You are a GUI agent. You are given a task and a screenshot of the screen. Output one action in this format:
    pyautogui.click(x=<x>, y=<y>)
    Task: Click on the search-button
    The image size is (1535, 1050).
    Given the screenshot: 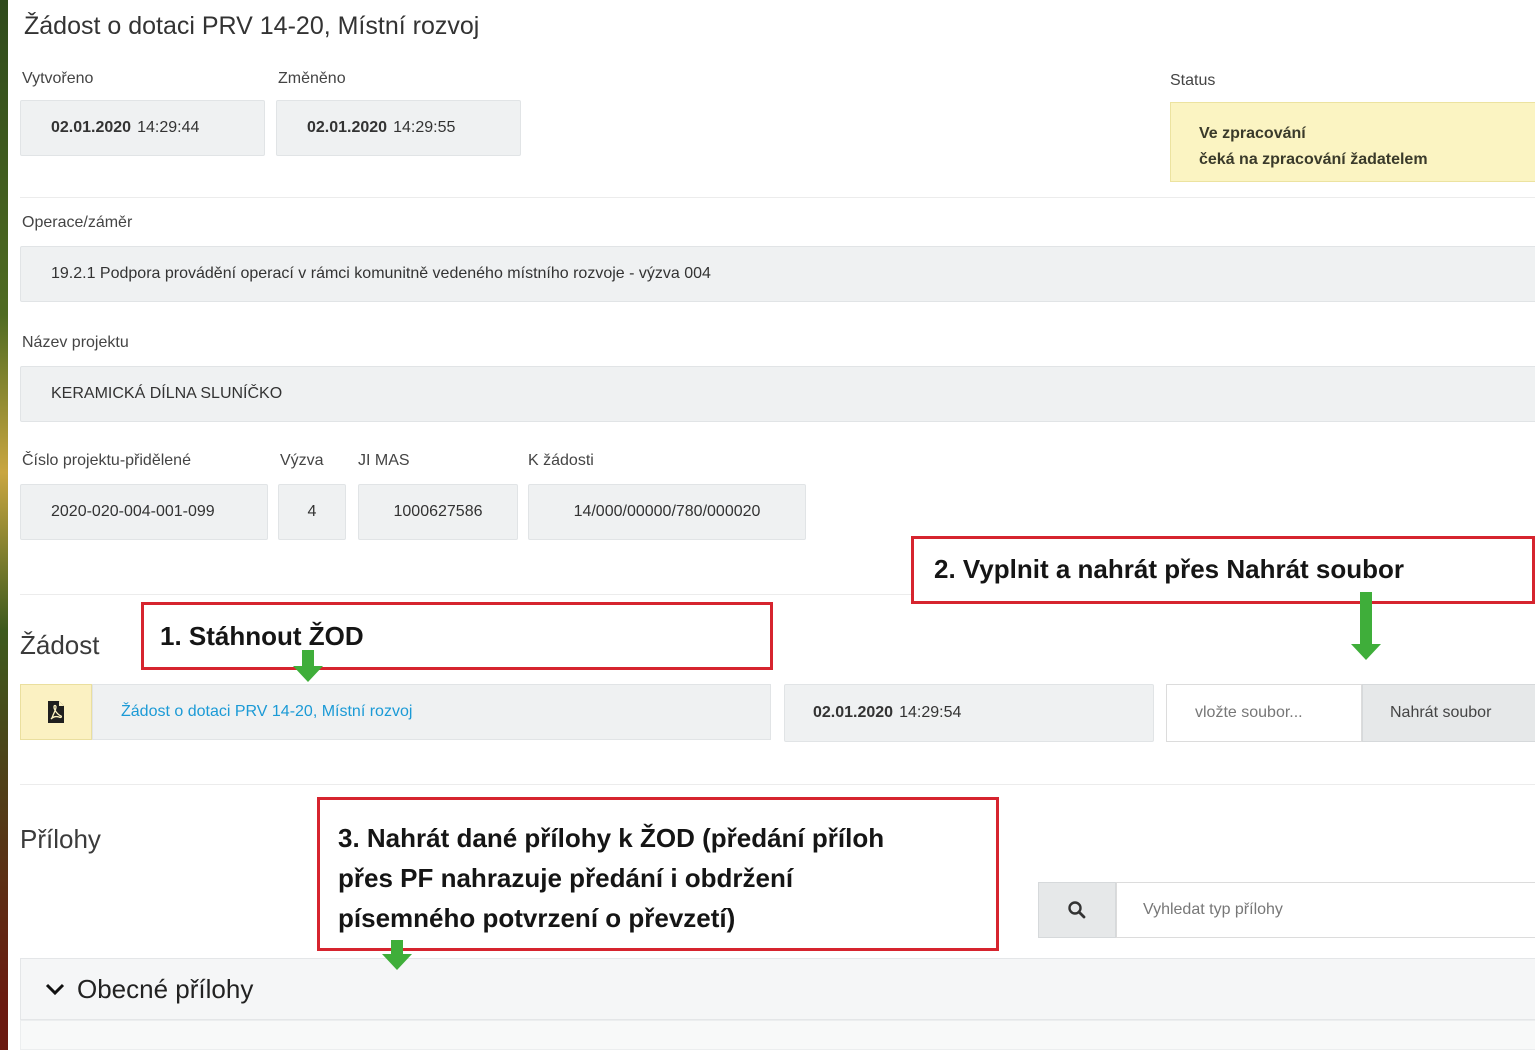 What is the action you would take?
    pyautogui.click(x=1077, y=910)
    